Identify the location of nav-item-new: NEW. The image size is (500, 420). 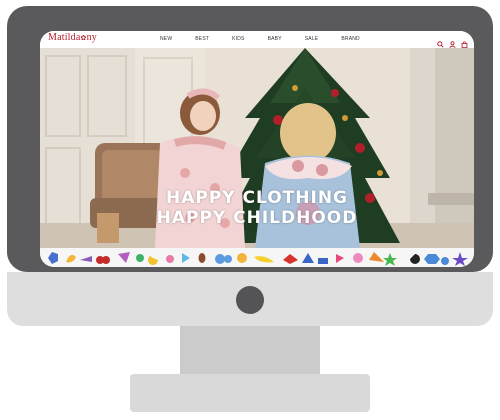
(166, 39).